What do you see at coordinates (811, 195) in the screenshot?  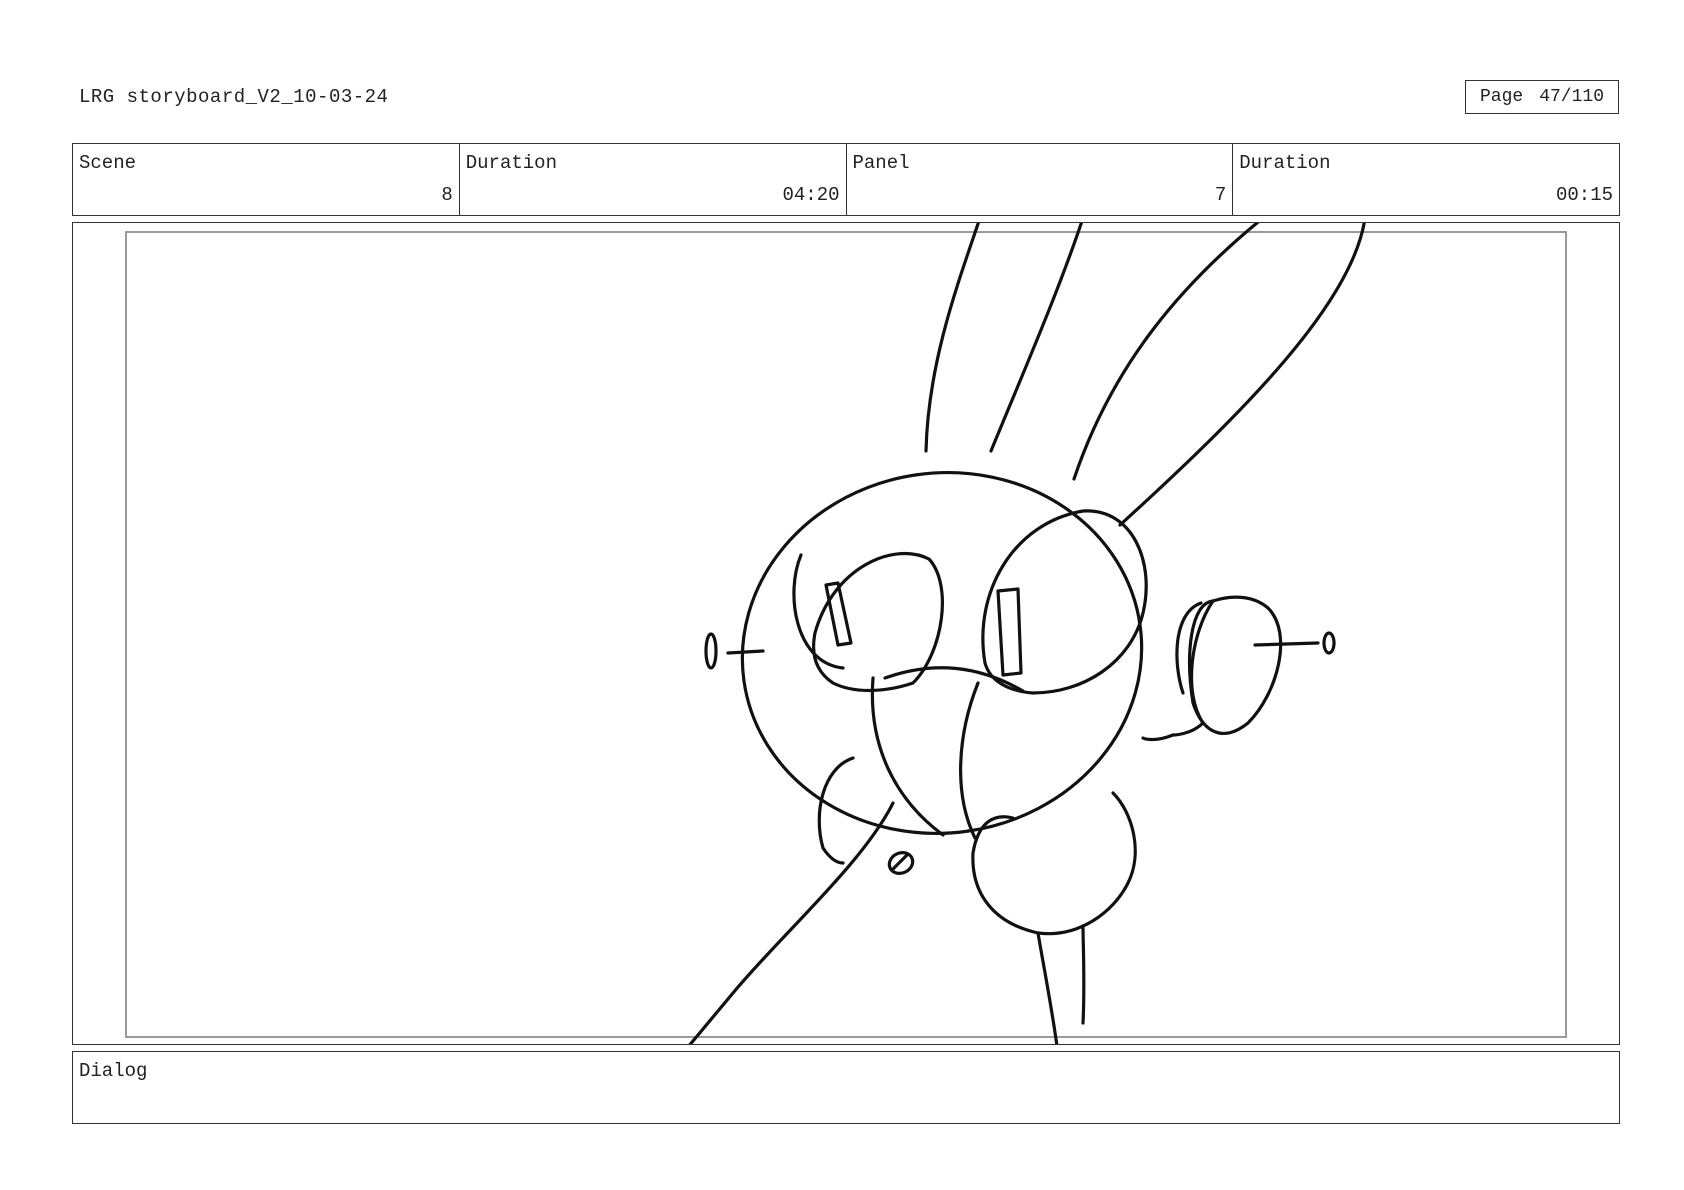 I see `scene-duration-value: 04:20` at bounding box center [811, 195].